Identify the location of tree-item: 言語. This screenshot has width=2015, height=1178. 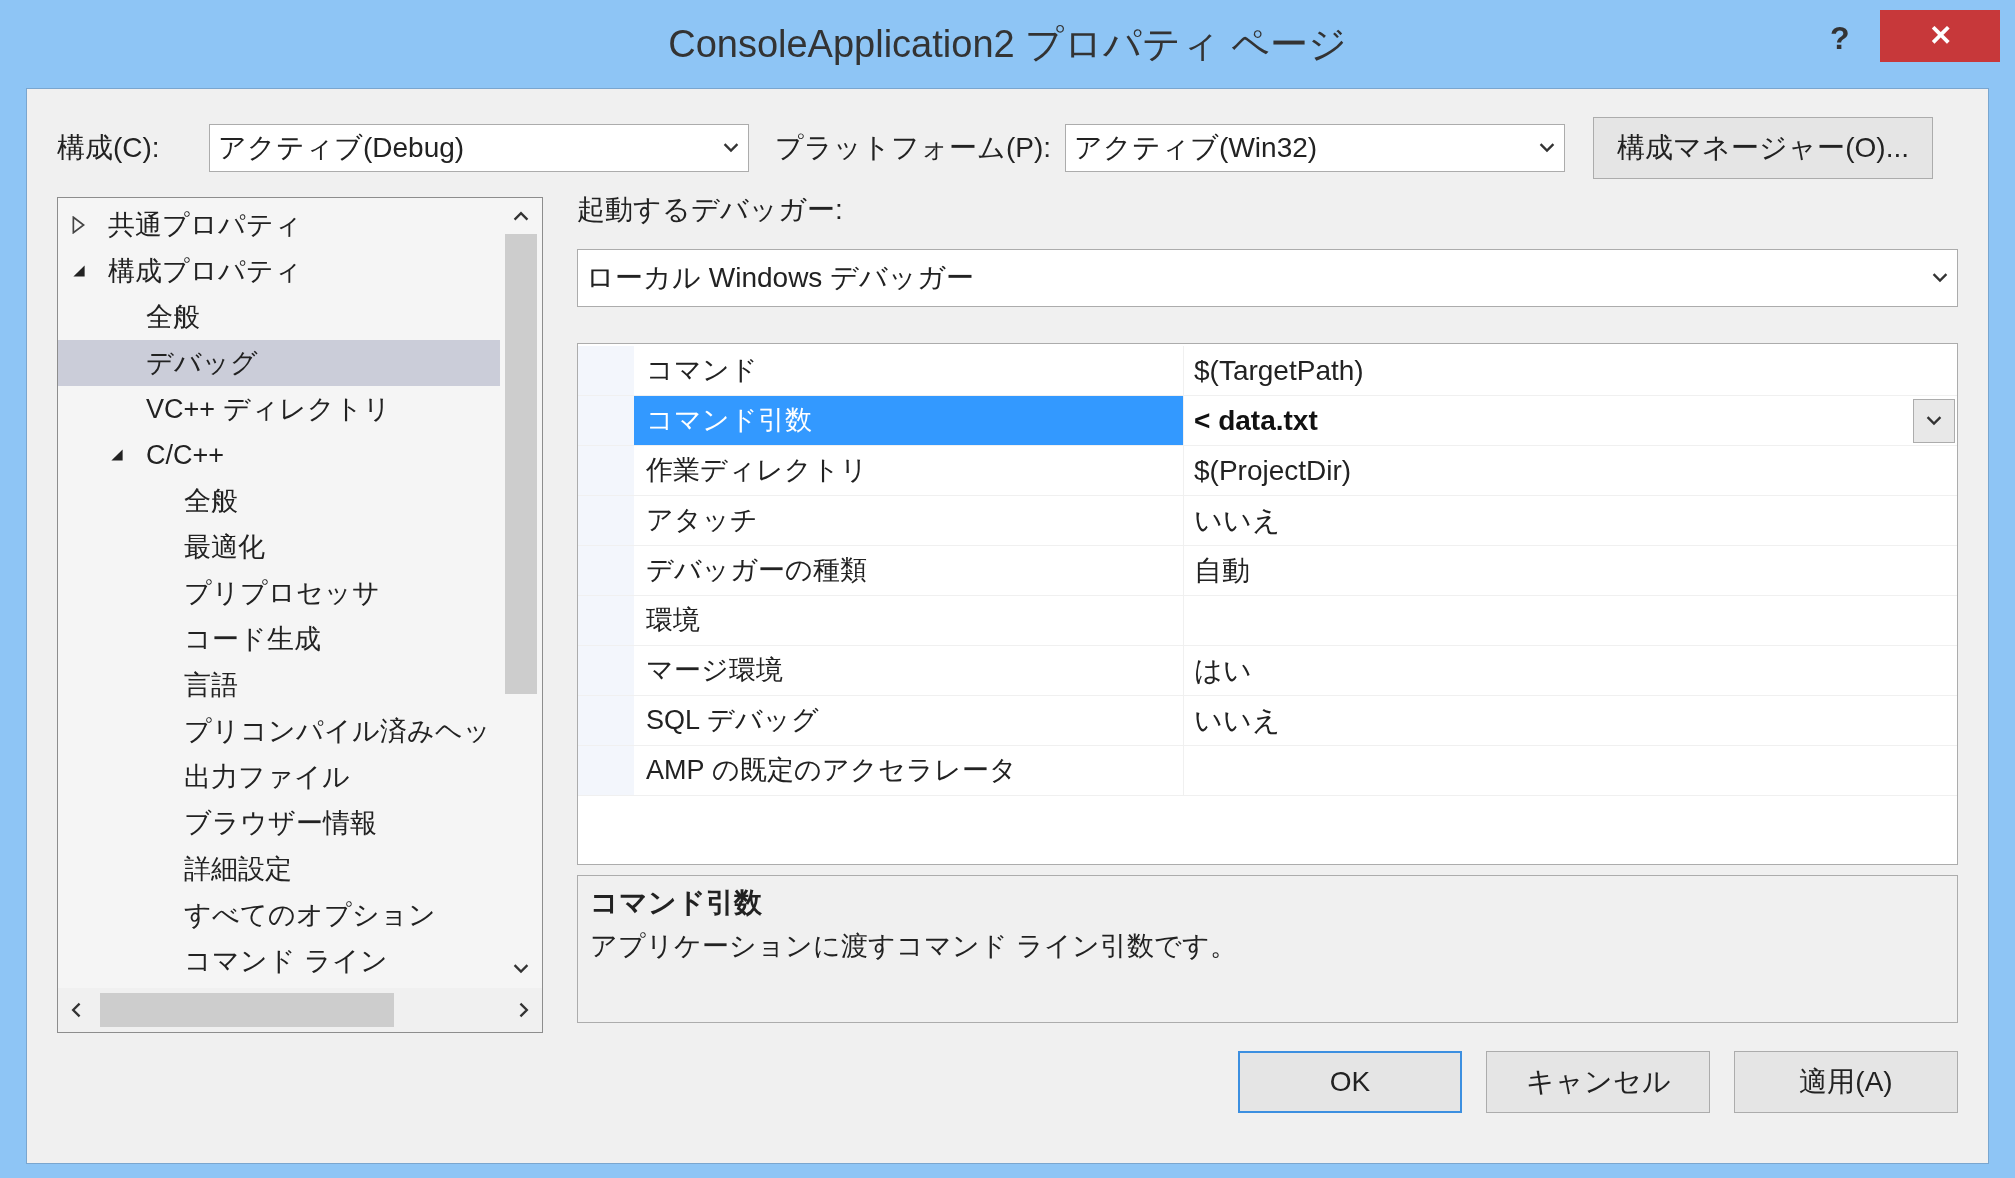
(279, 685).